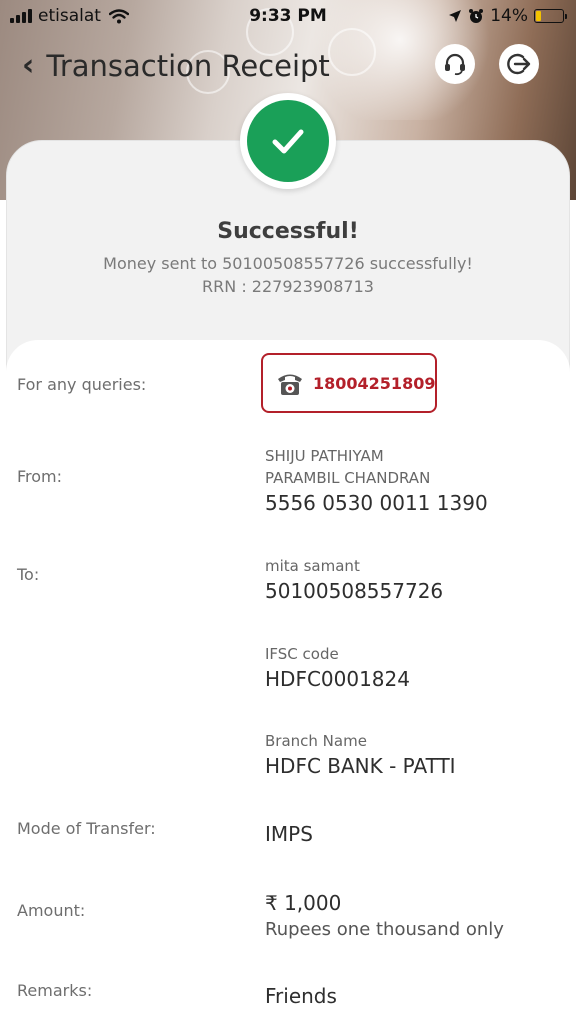 The height and width of the screenshot is (1024, 576). I want to click on remarks-value: Friends, so click(301, 996).